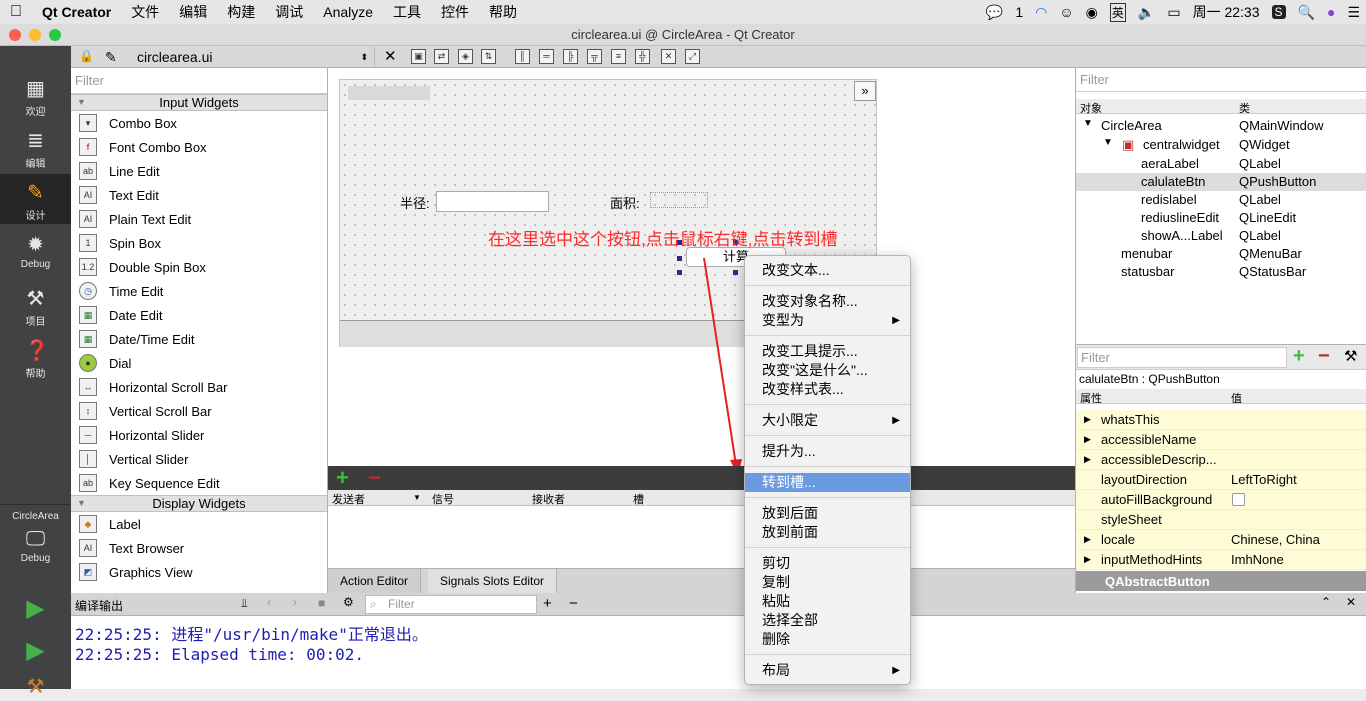 The height and width of the screenshot is (701, 1366). Describe the element at coordinates (1221, 560) in the screenshot. I see `property-row: ▶ inputMethodHints ImhNone` at that location.